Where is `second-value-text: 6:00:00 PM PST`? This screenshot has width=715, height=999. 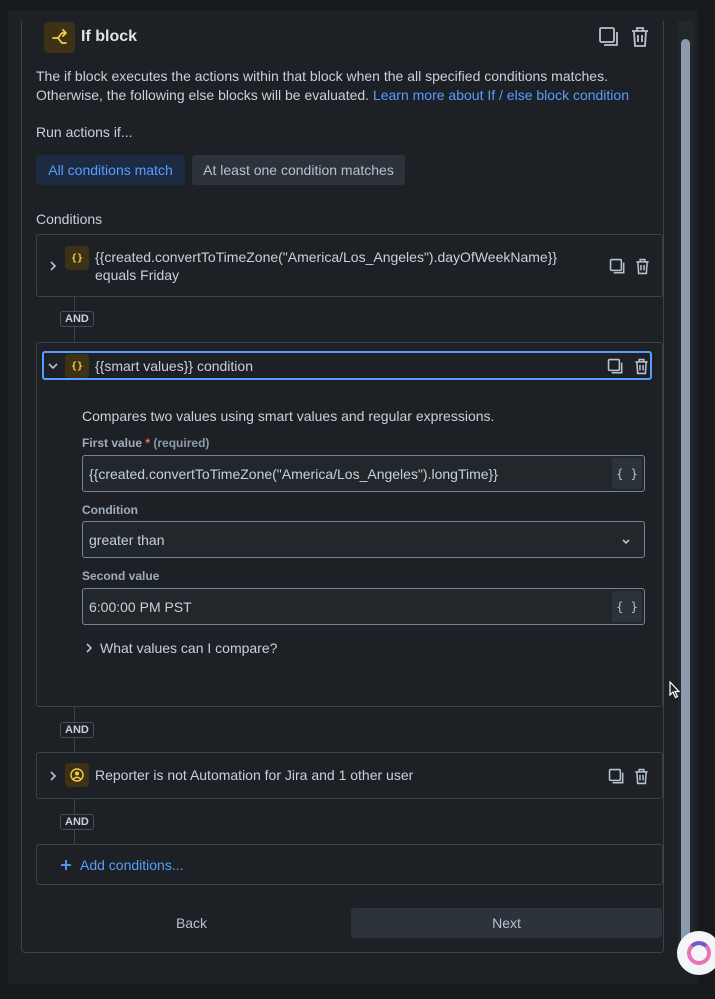
second-value-text: 6:00:00 PM PST is located at coordinates (140, 607).